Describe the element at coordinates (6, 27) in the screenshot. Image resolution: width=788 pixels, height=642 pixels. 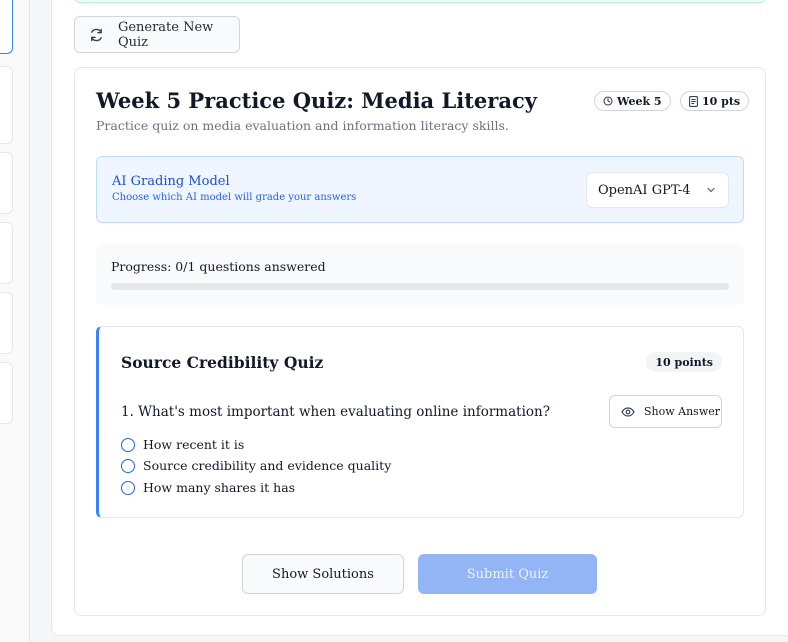
I see `sidebar-card-active` at that location.